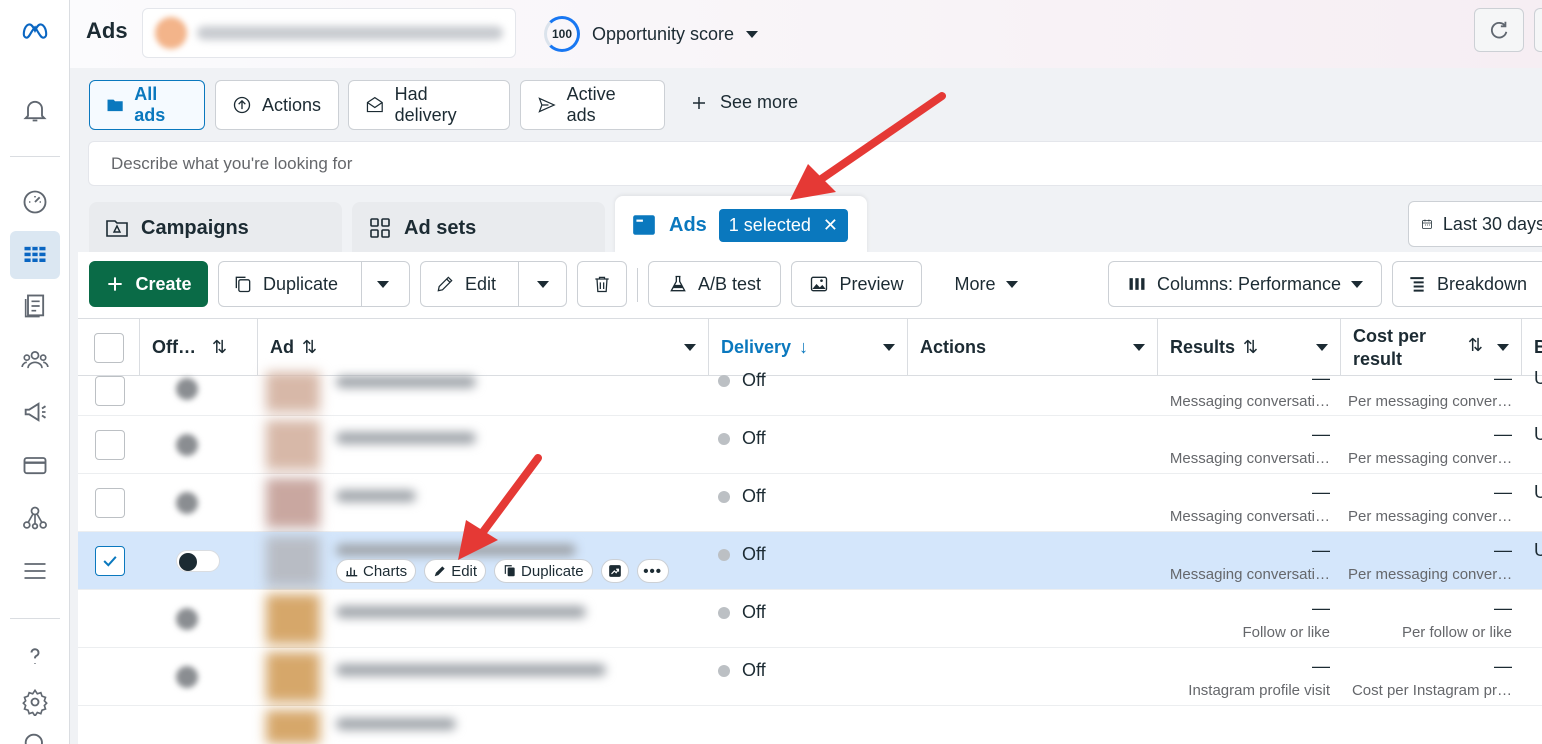 This screenshot has width=1542, height=744. Describe the element at coordinates (115, 284) in the screenshot. I see `plus-icon` at that location.